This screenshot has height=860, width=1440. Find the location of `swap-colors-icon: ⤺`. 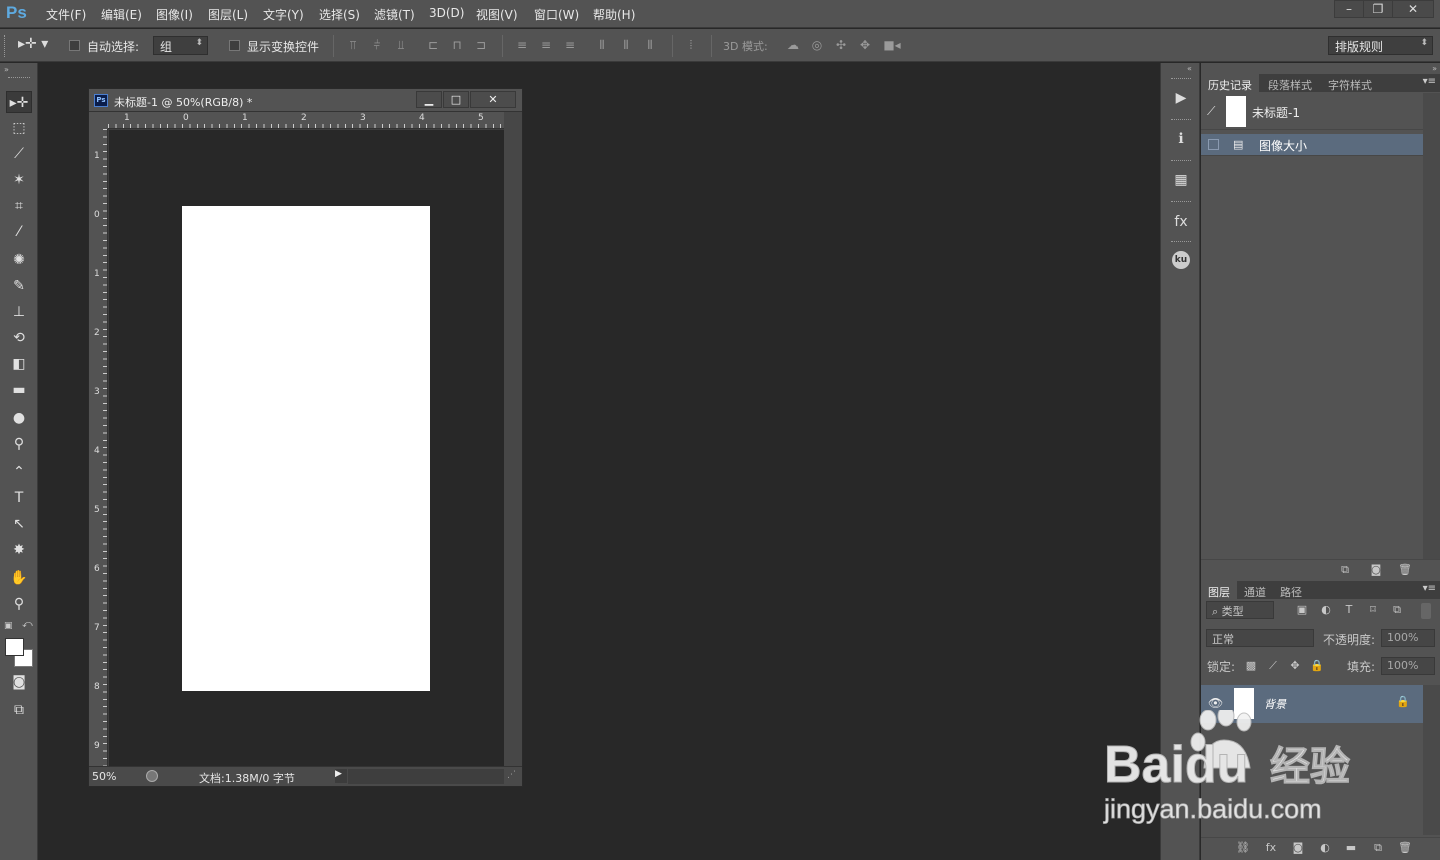

swap-colors-icon: ⤺ is located at coordinates (27, 624).